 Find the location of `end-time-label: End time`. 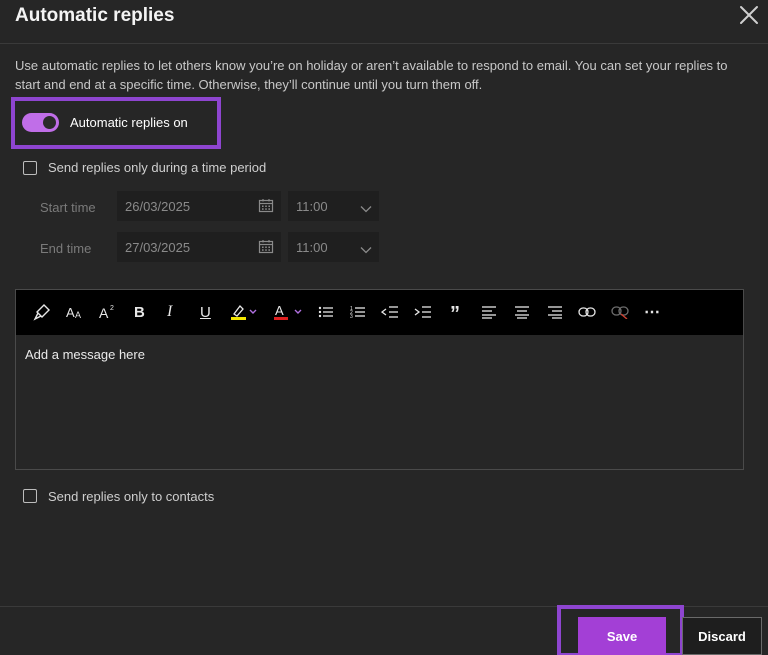

end-time-label: End time is located at coordinates (66, 248).